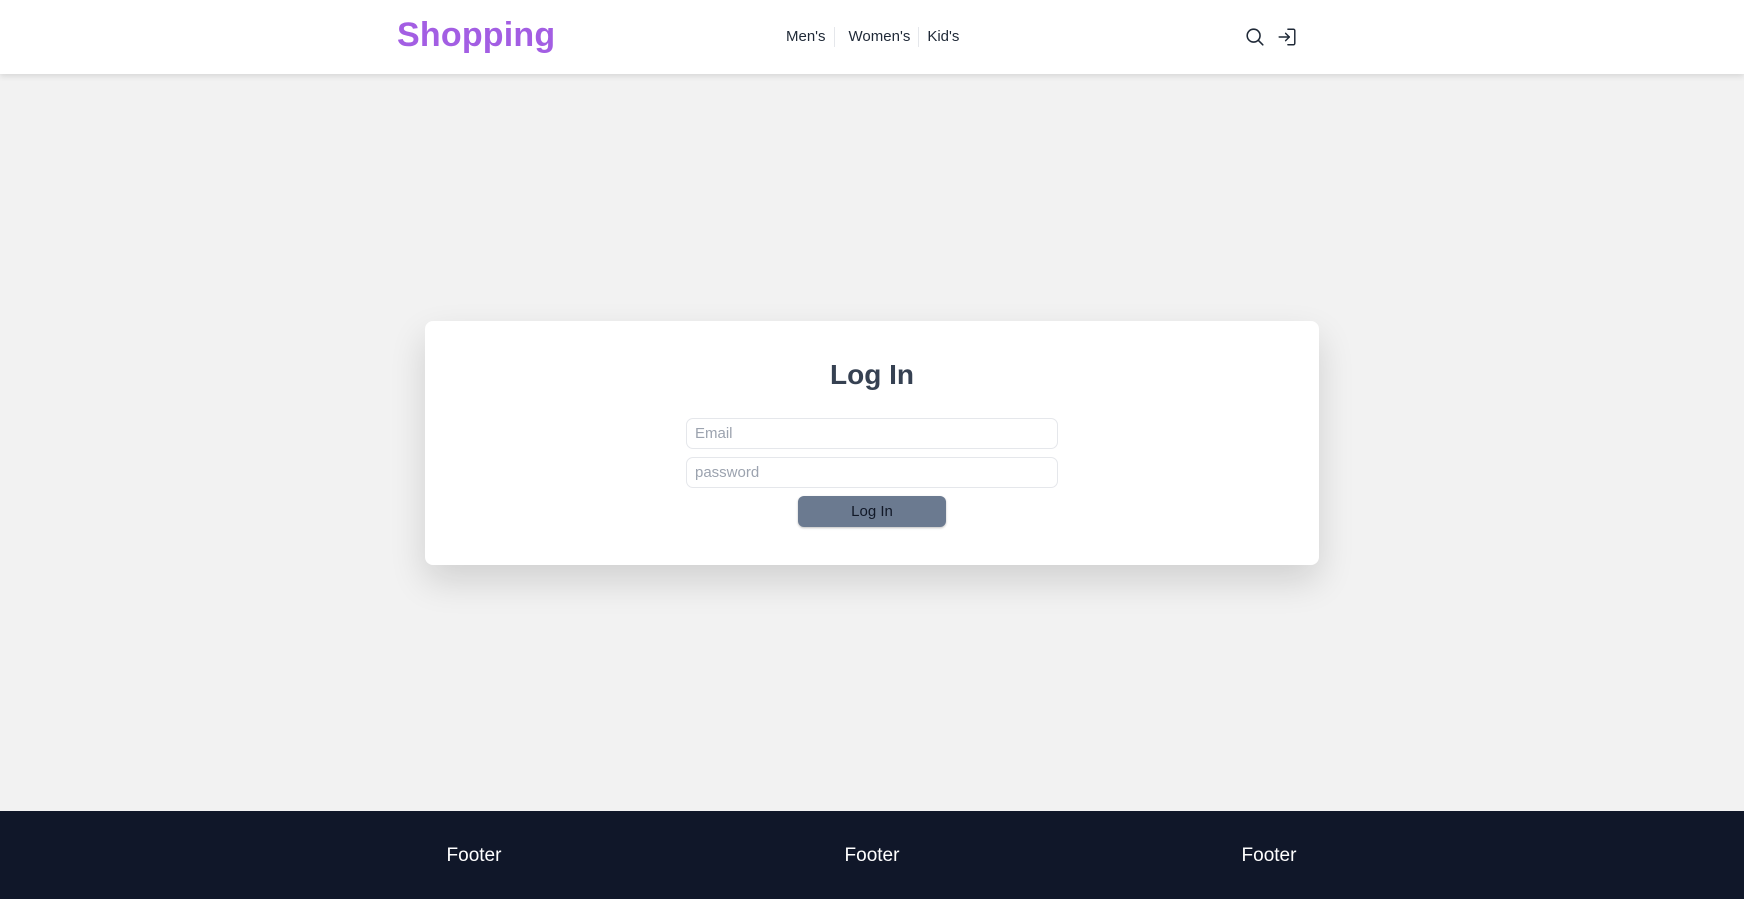 The image size is (1744, 899). Describe the element at coordinates (943, 37) in the screenshot. I see `nav-item-kids: Kid's` at that location.